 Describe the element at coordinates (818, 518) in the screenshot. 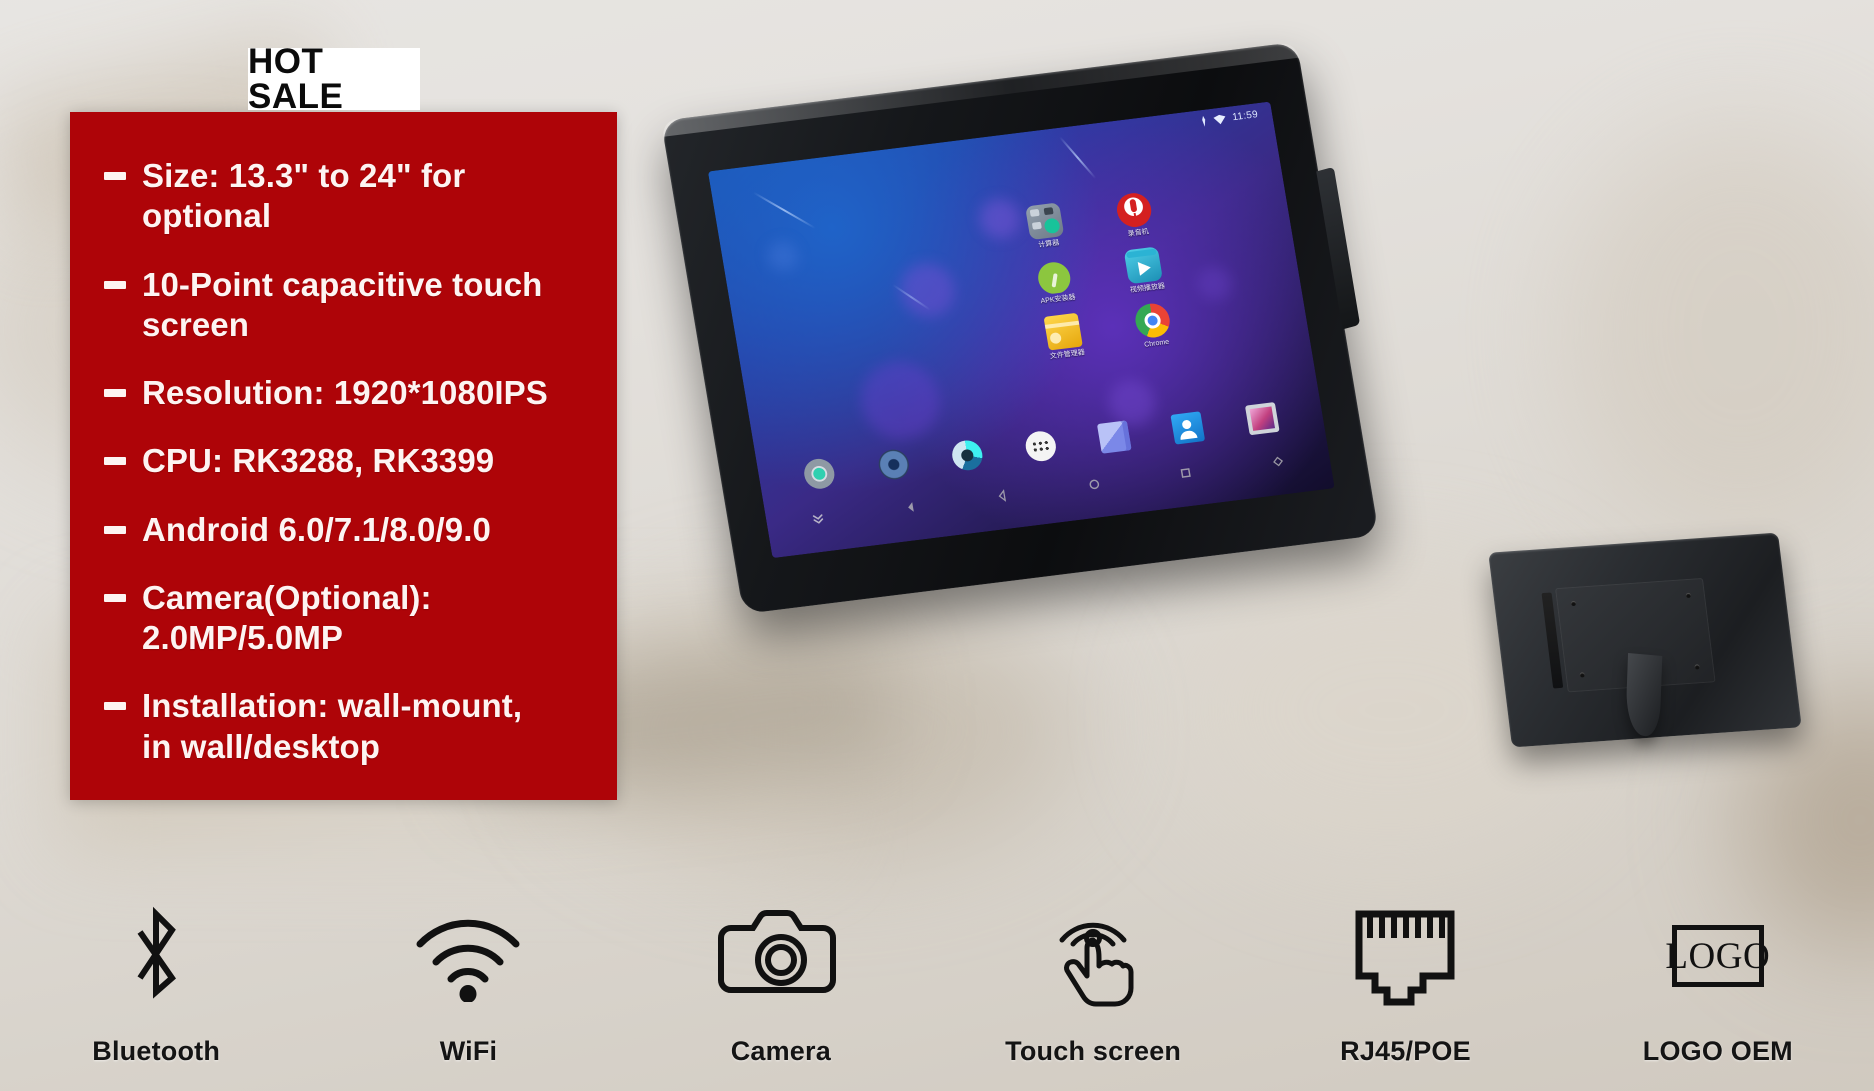

I see `chevron-double-down-icon` at that location.